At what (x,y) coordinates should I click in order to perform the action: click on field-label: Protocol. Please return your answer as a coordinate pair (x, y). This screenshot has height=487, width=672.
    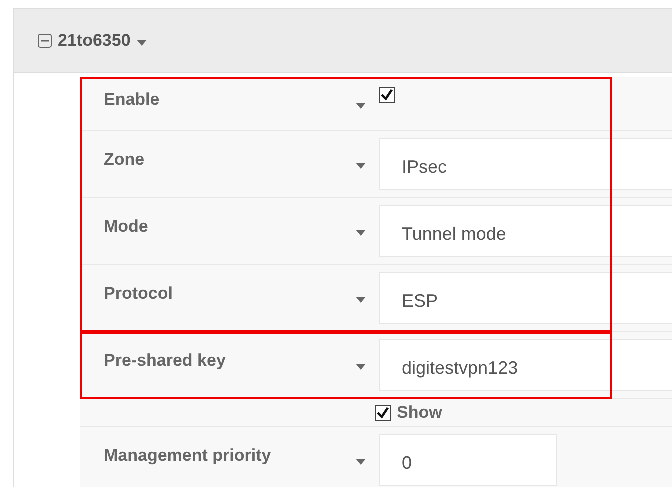
    Looking at the image, I should click on (138, 294).